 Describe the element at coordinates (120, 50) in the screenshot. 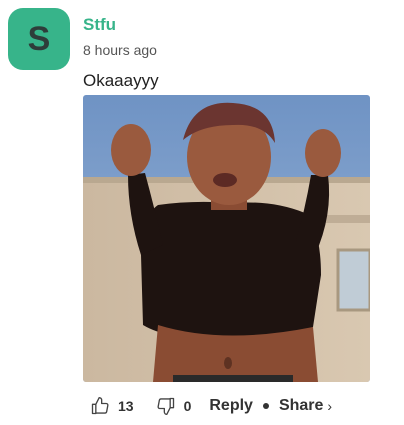

I see `timestamp: 8 hours ago` at that location.